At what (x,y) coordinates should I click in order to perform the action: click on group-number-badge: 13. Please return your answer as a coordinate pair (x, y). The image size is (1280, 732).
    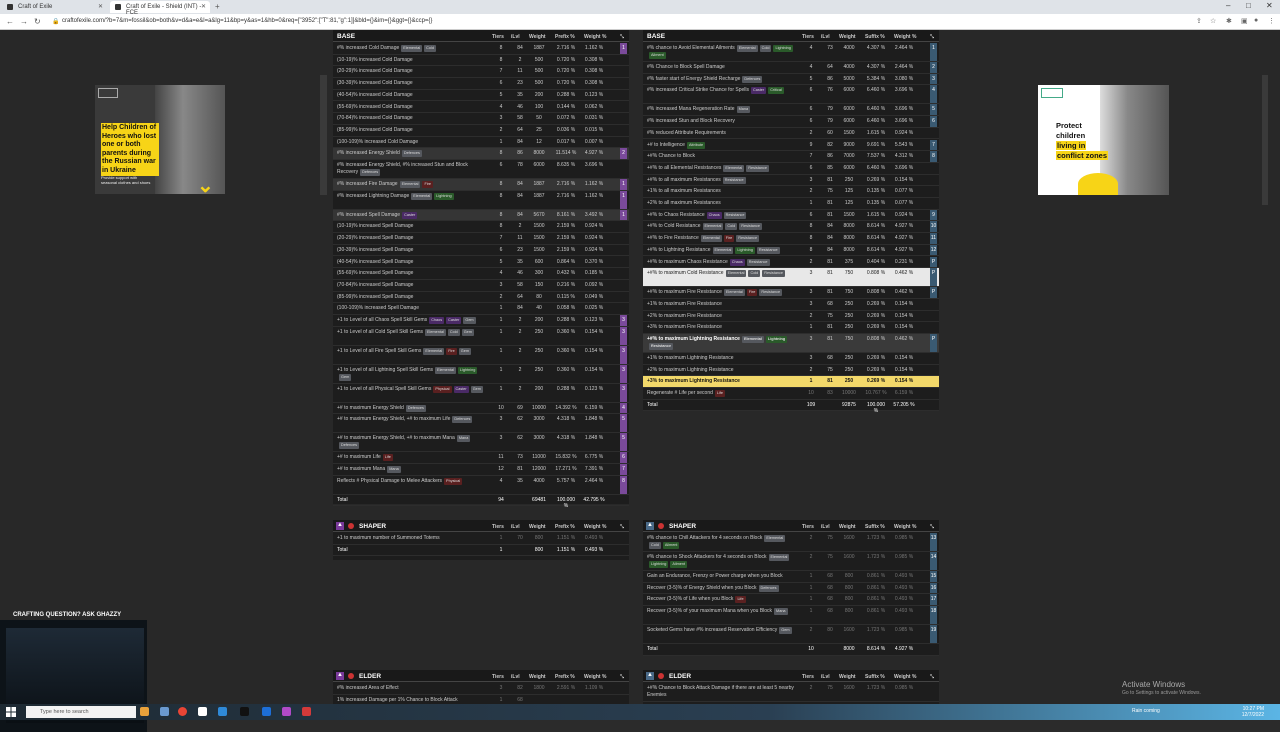
    Looking at the image, I should click on (933, 542).